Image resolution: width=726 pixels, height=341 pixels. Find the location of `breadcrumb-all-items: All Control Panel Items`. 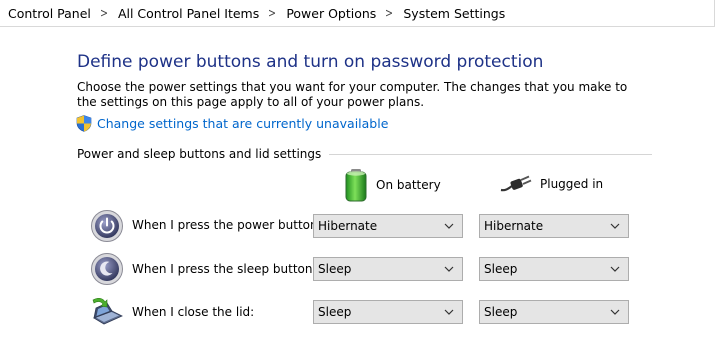

breadcrumb-all-items: All Control Panel Items is located at coordinates (188, 13).